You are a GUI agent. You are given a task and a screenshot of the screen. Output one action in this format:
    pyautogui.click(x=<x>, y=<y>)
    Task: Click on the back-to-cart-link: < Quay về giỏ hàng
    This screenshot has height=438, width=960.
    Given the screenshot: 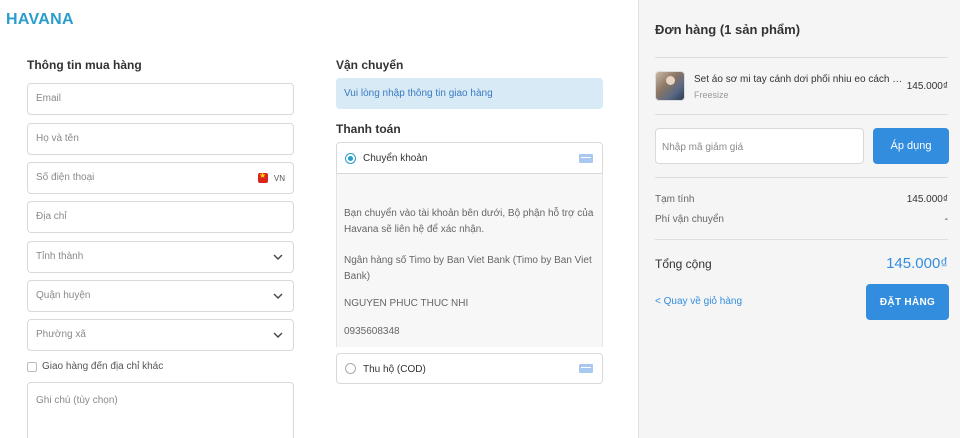 What is the action you would take?
    pyautogui.click(x=698, y=301)
    